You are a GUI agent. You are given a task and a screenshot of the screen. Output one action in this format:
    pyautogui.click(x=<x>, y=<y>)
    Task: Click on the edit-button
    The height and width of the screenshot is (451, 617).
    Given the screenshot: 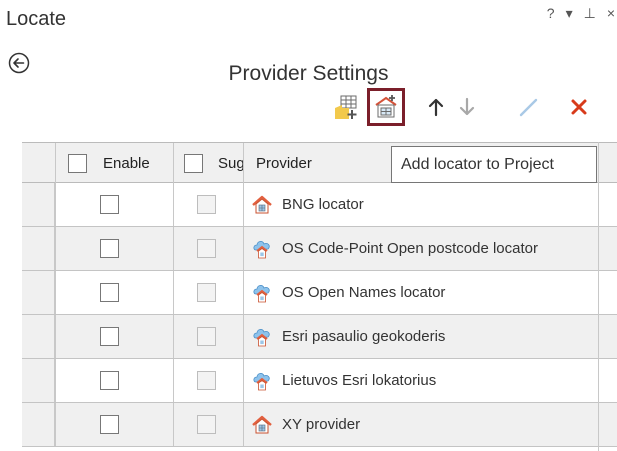 What is the action you would take?
    pyautogui.click(x=529, y=107)
    